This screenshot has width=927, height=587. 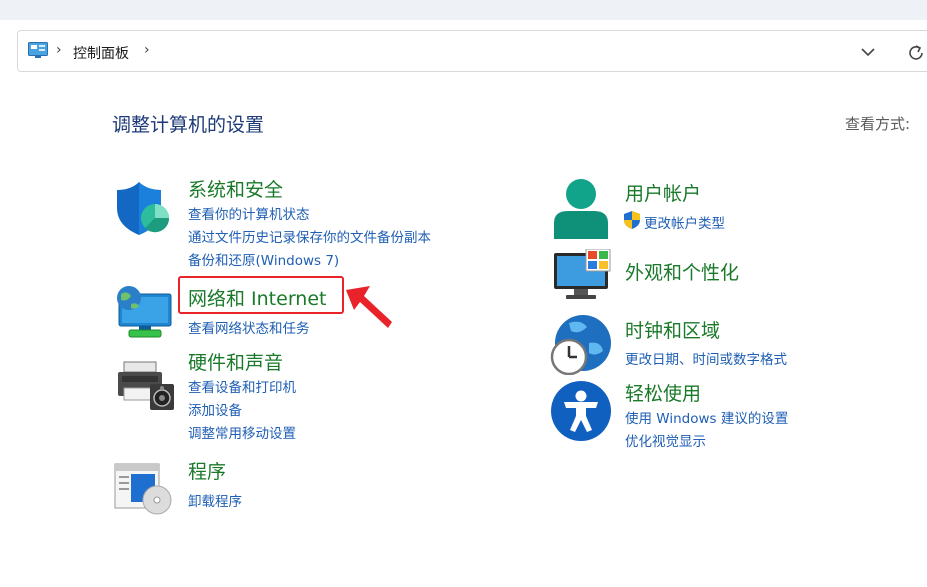 I want to click on shield-icon, so click(x=144, y=208).